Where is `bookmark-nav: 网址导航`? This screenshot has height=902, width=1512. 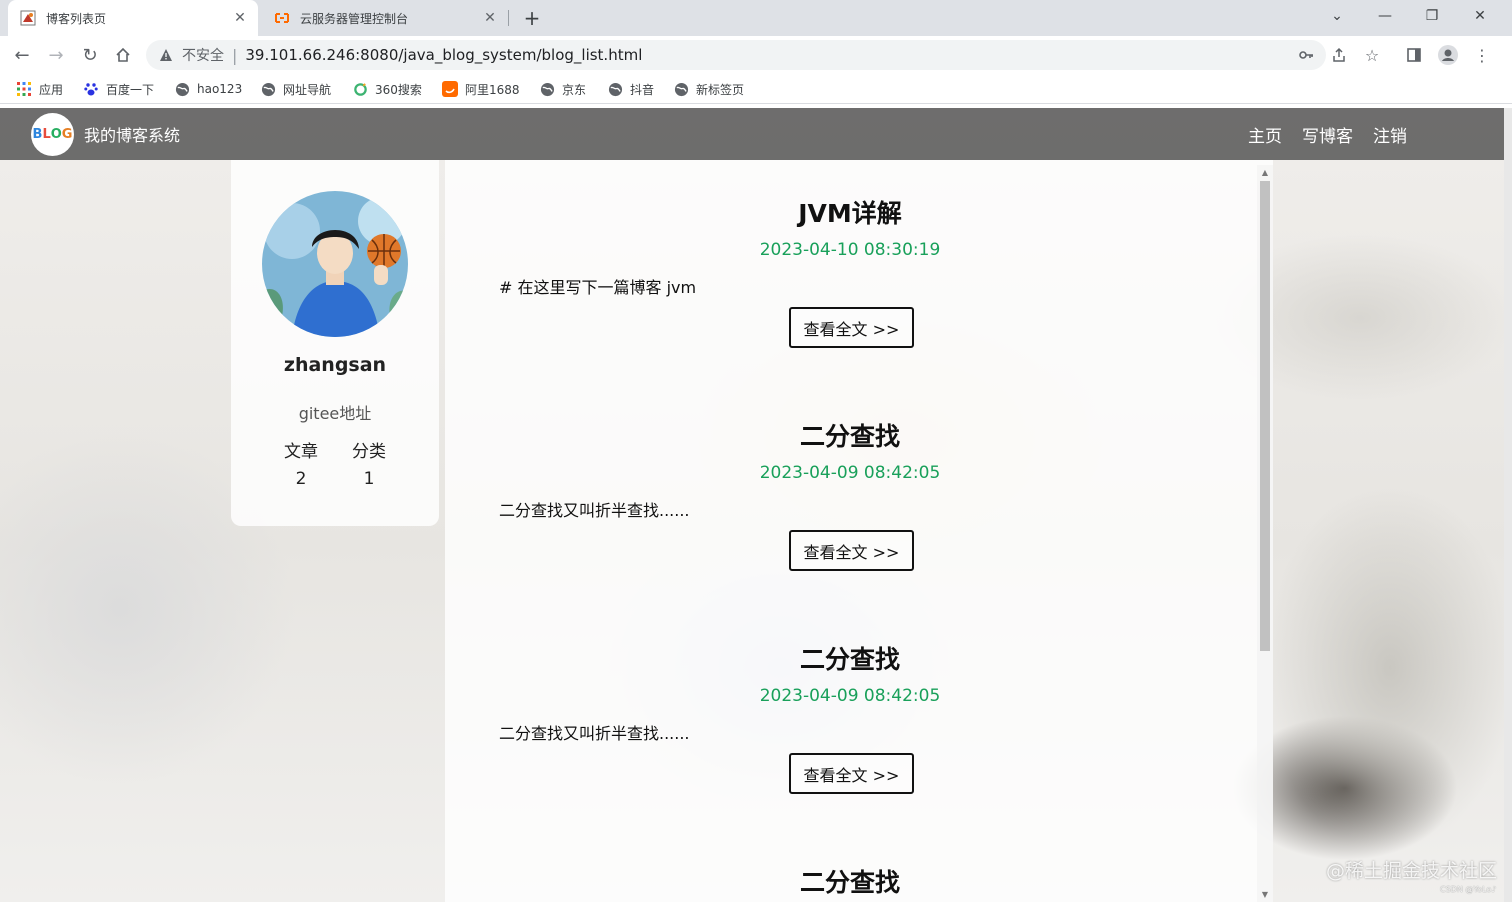 bookmark-nav: 网址导航 is located at coordinates (295, 89).